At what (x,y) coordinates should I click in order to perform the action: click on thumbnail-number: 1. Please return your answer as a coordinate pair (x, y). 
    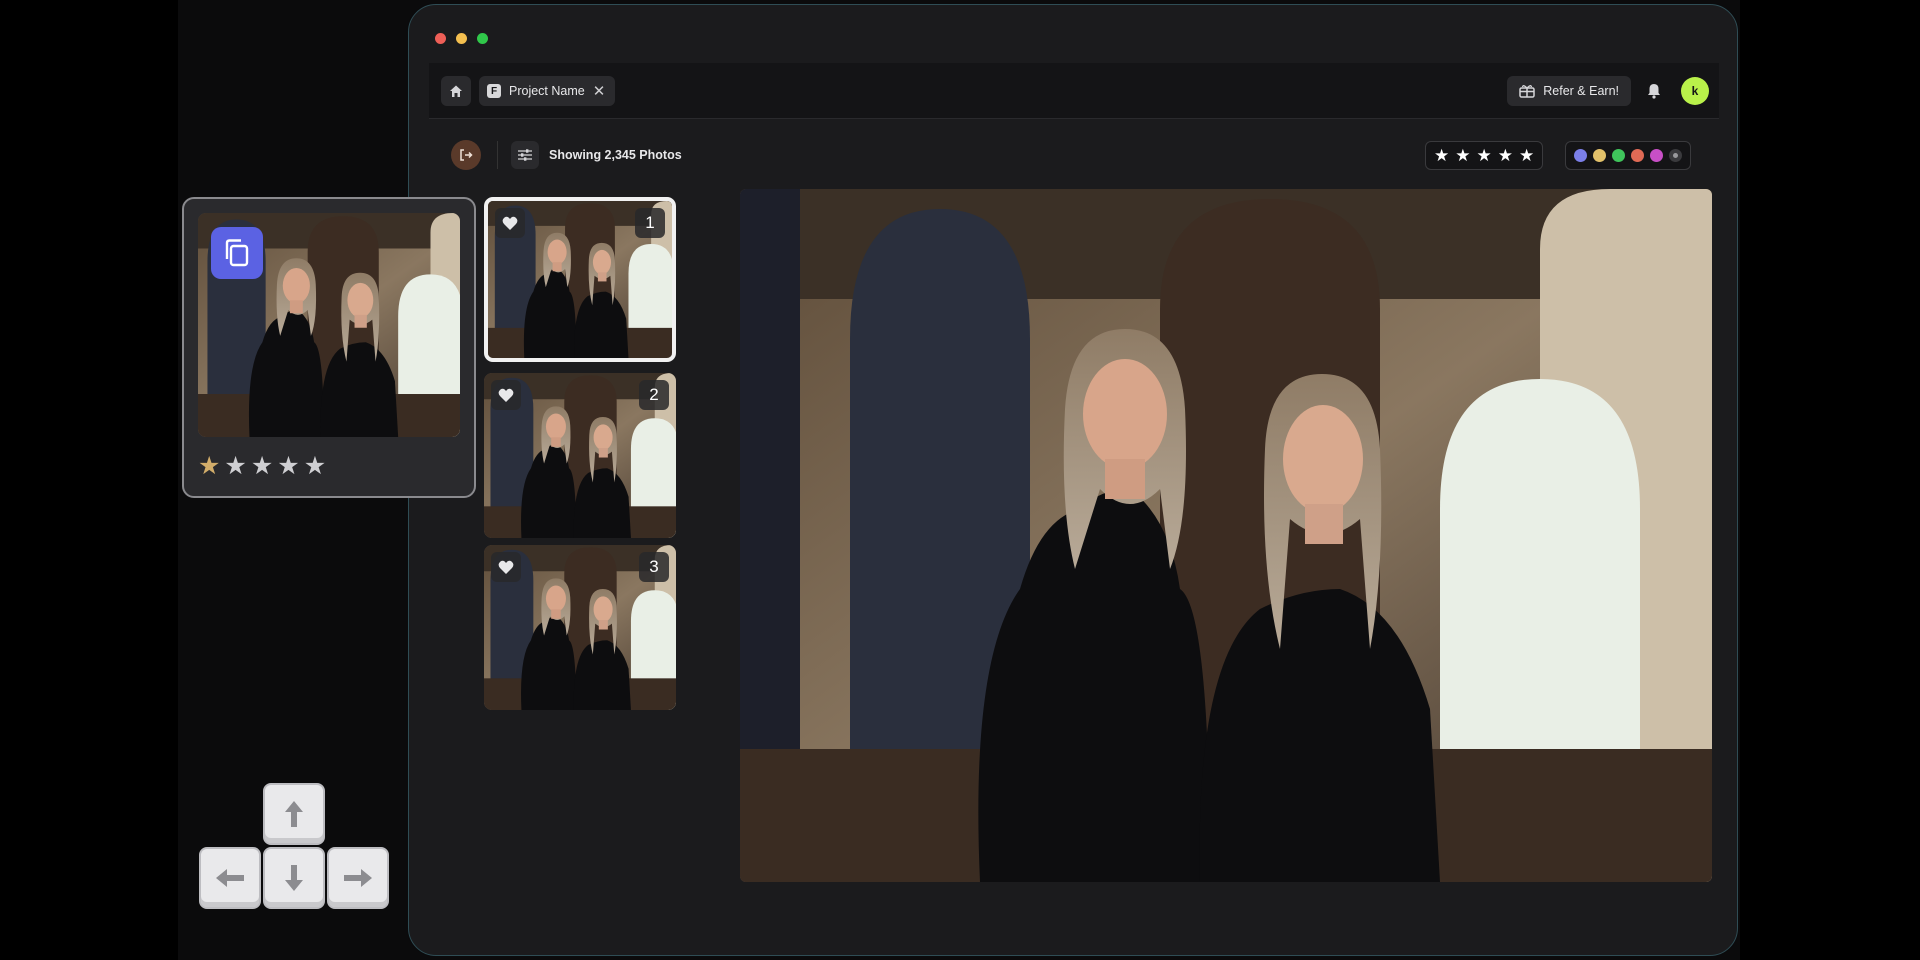
    Looking at the image, I should click on (650, 223).